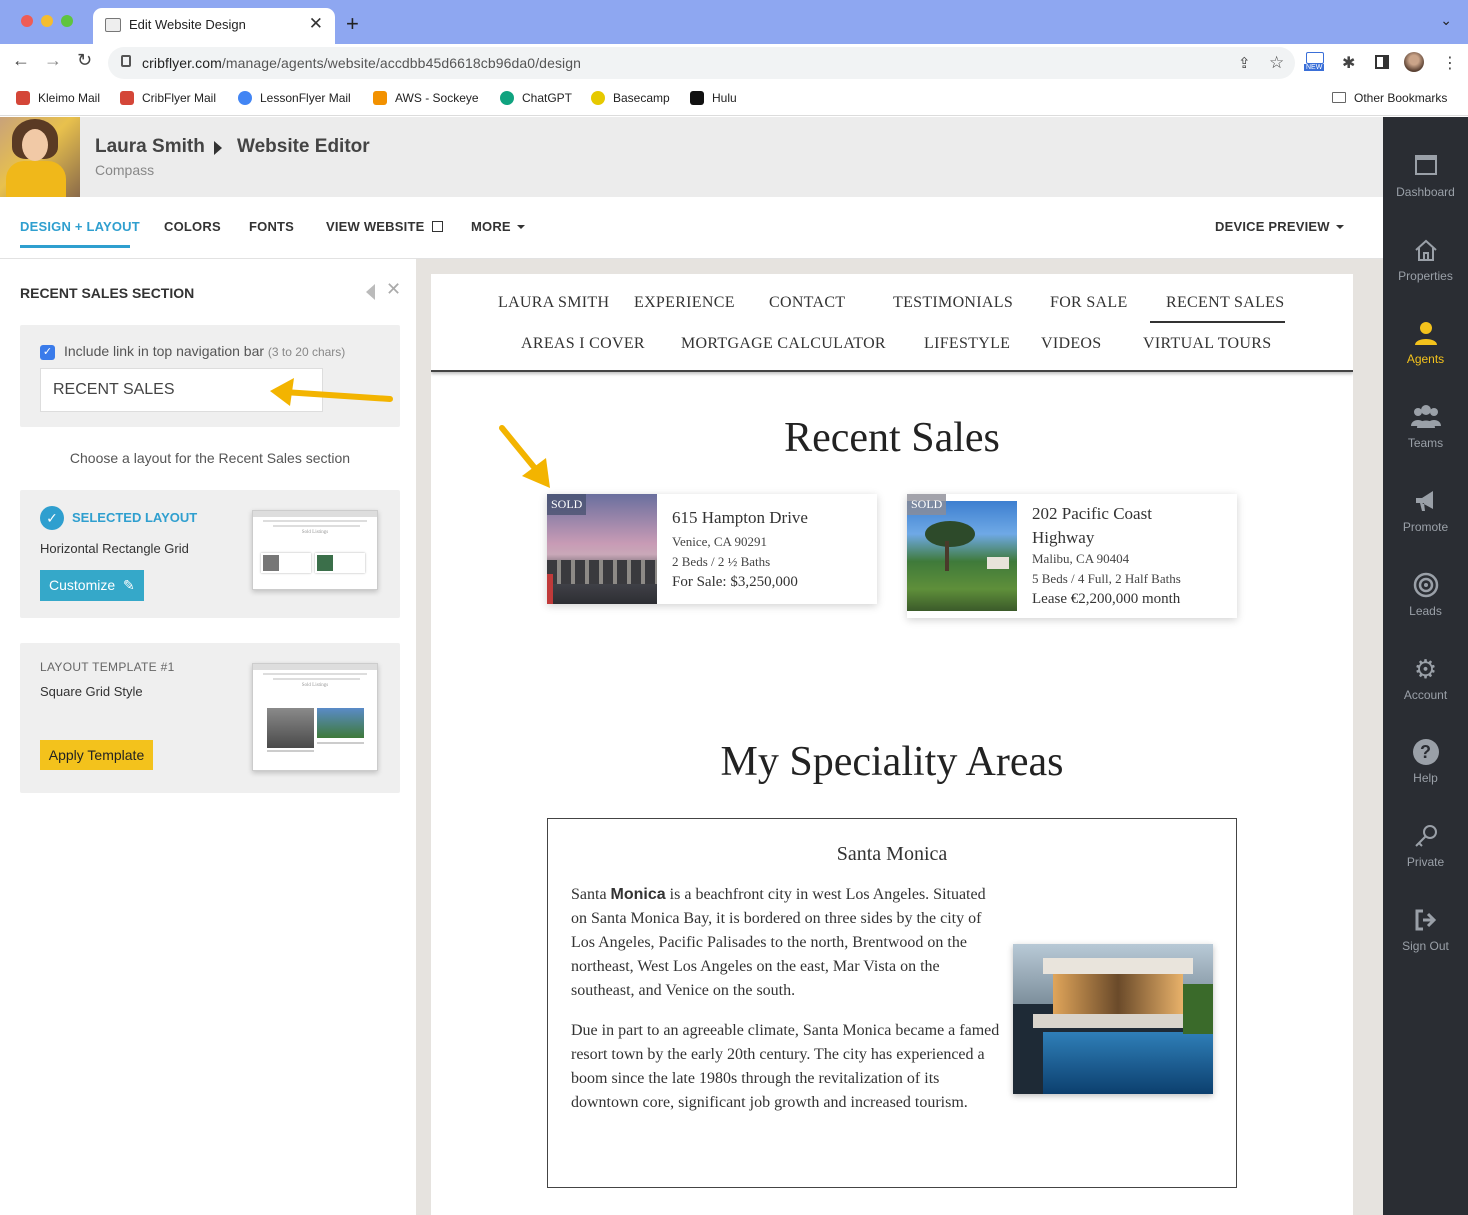 The width and height of the screenshot is (1468, 1215). Describe the element at coordinates (1425, 176) in the screenshot. I see `sidebar-item-dashboard: Dashboard` at that location.